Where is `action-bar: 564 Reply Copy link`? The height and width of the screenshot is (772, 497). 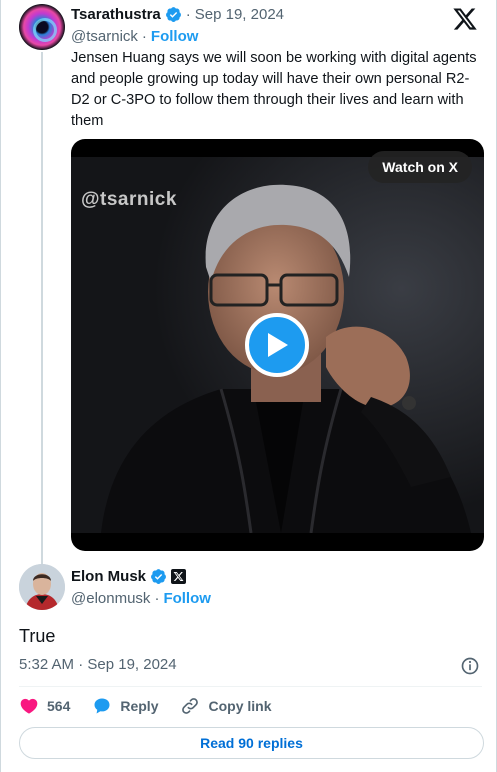
action-bar: 564 Reply Copy link is located at coordinates (156, 706).